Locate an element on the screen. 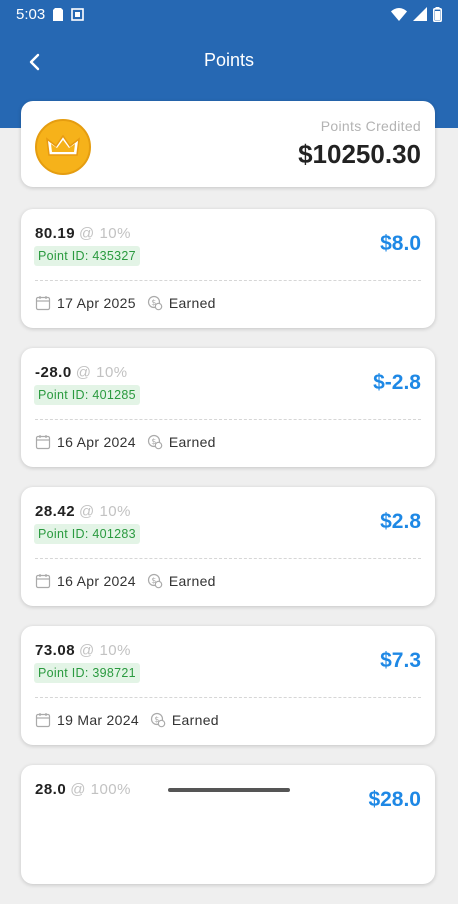  points-value-row: 80.19 @ 10% is located at coordinates (83, 233).